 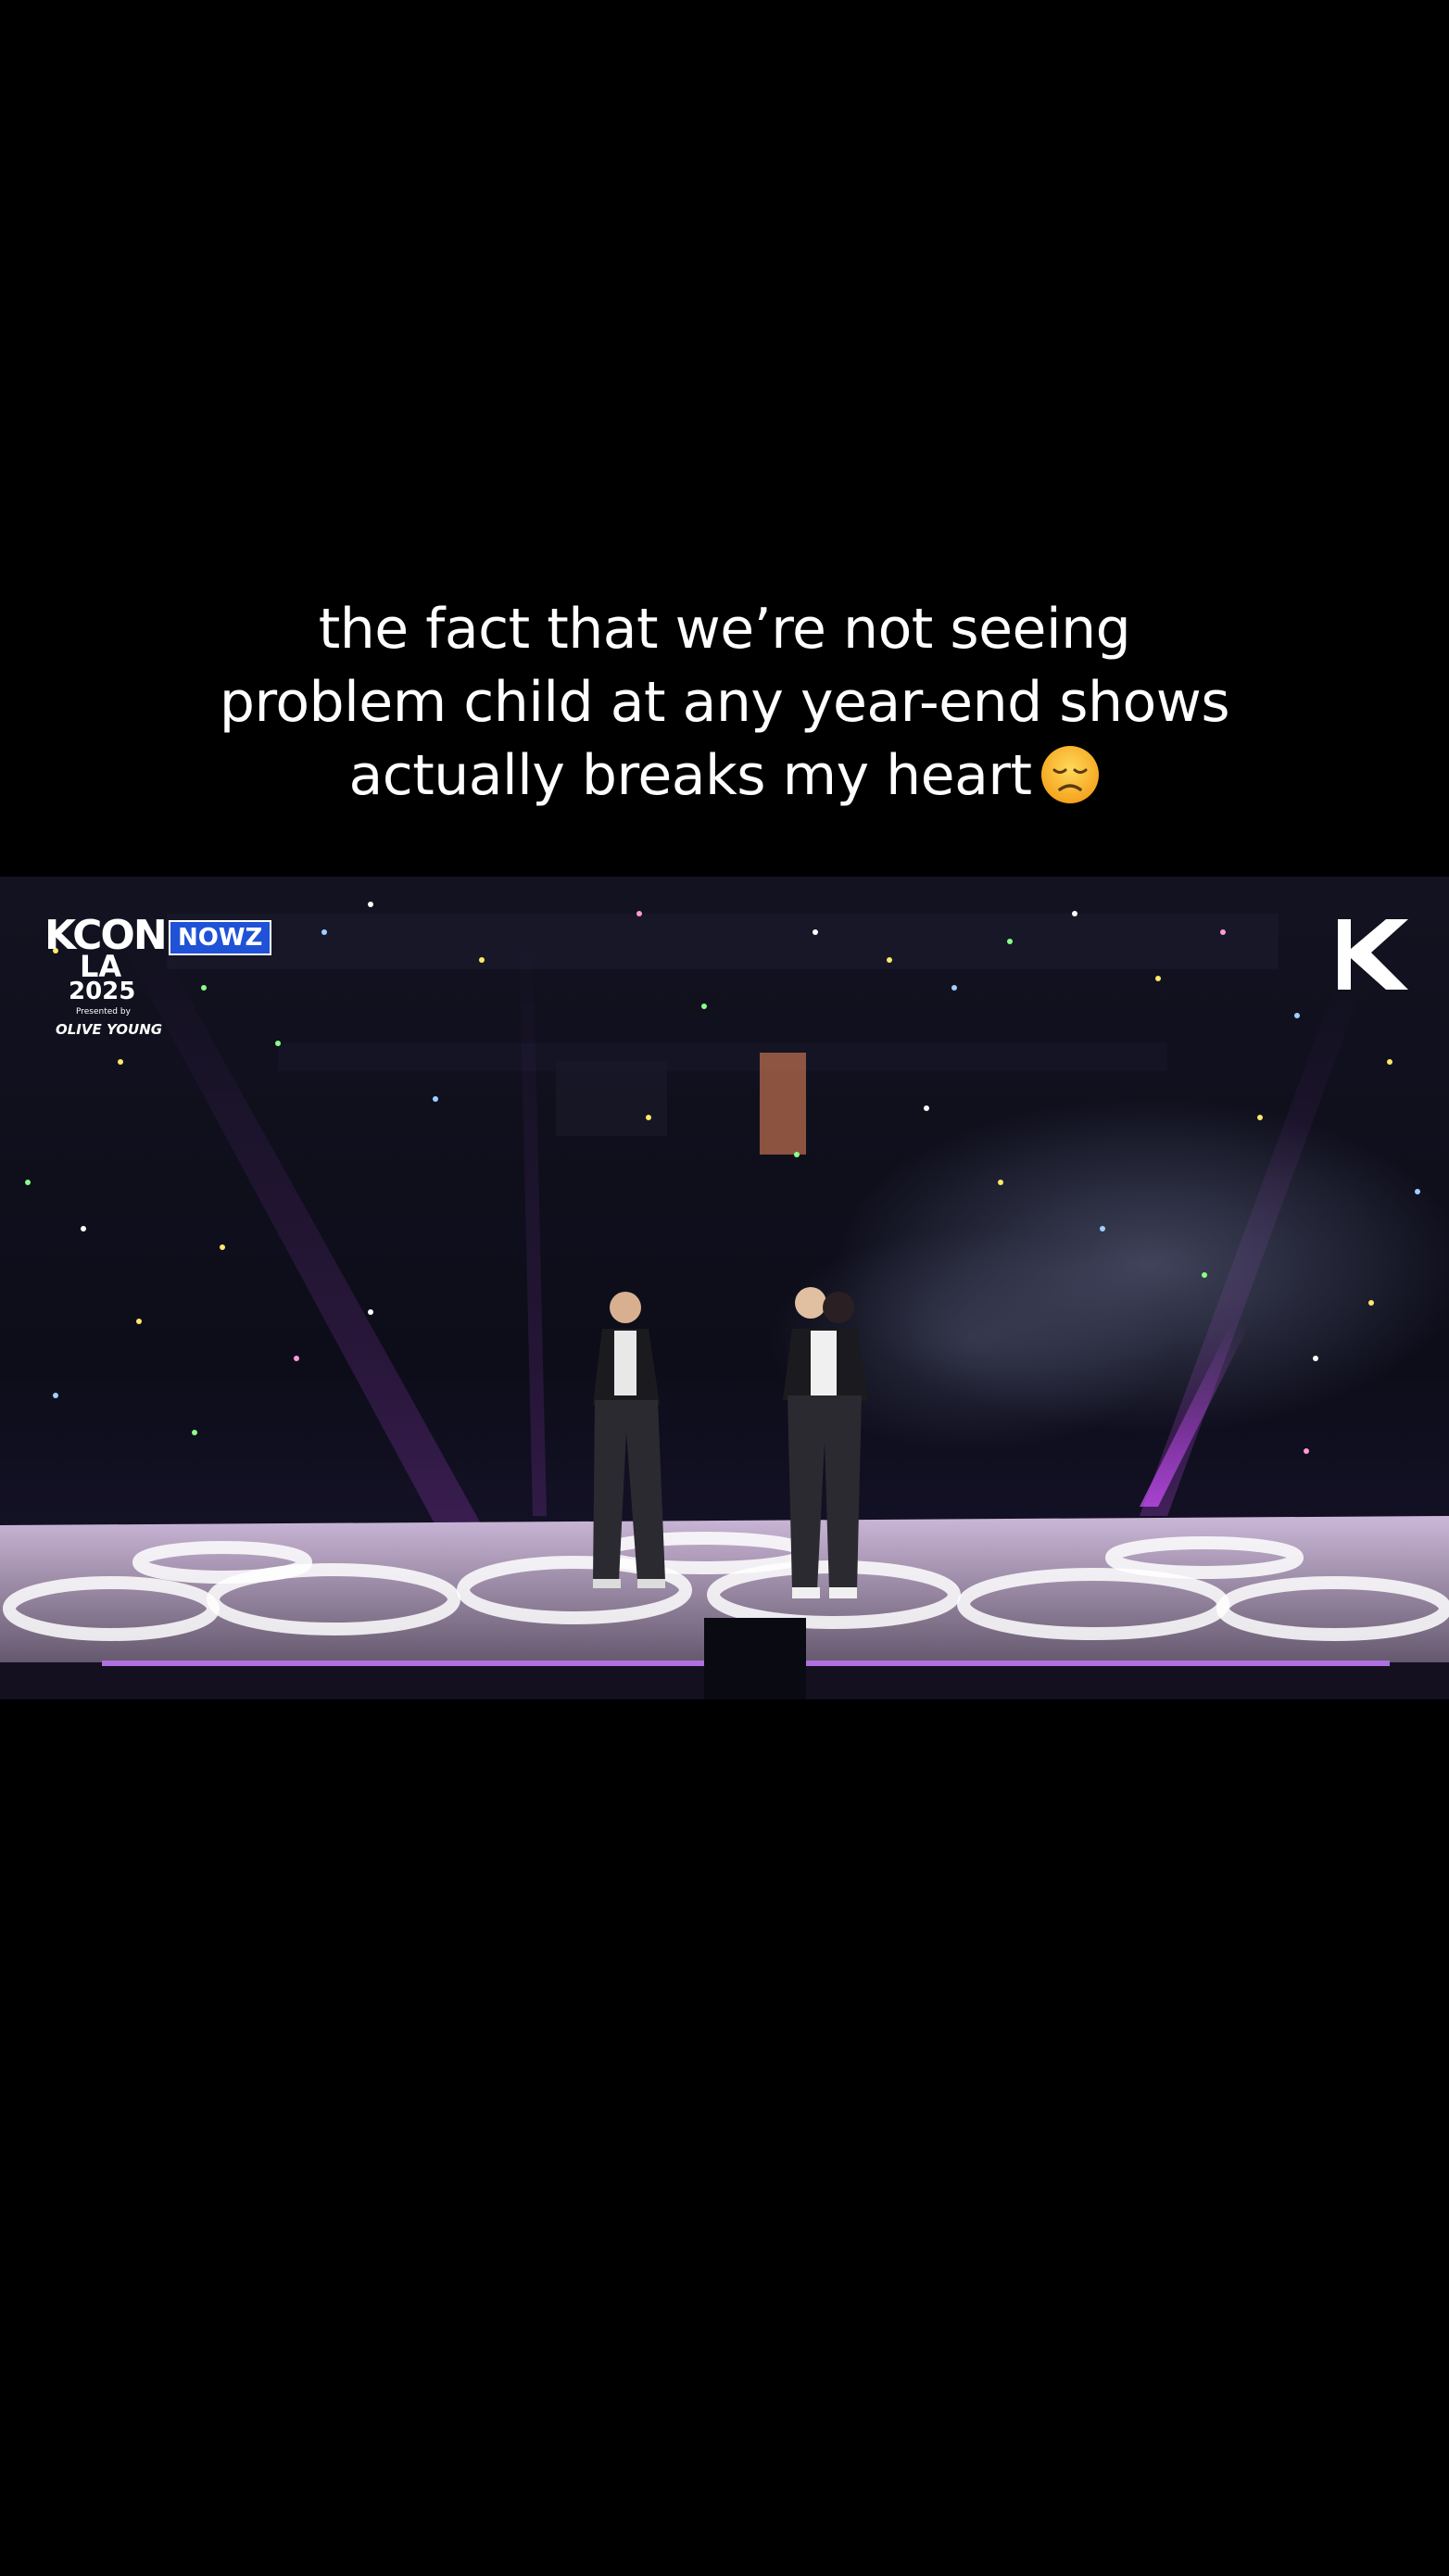 What do you see at coordinates (220, 937) in the screenshot?
I see `artist-badge: NOWZ` at bounding box center [220, 937].